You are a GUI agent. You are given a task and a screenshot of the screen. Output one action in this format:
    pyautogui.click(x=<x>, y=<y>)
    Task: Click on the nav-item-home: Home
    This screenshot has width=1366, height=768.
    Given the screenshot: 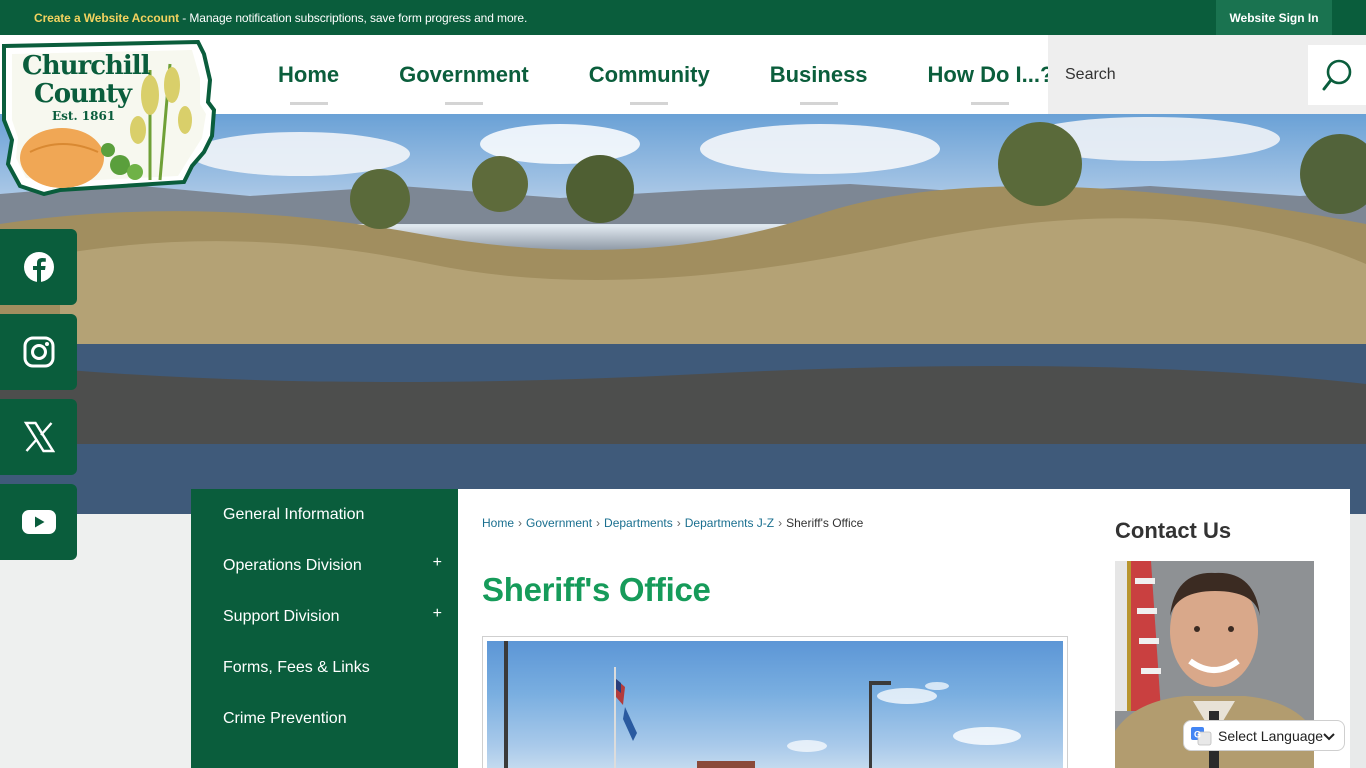 What is the action you would take?
    pyautogui.click(x=308, y=74)
    